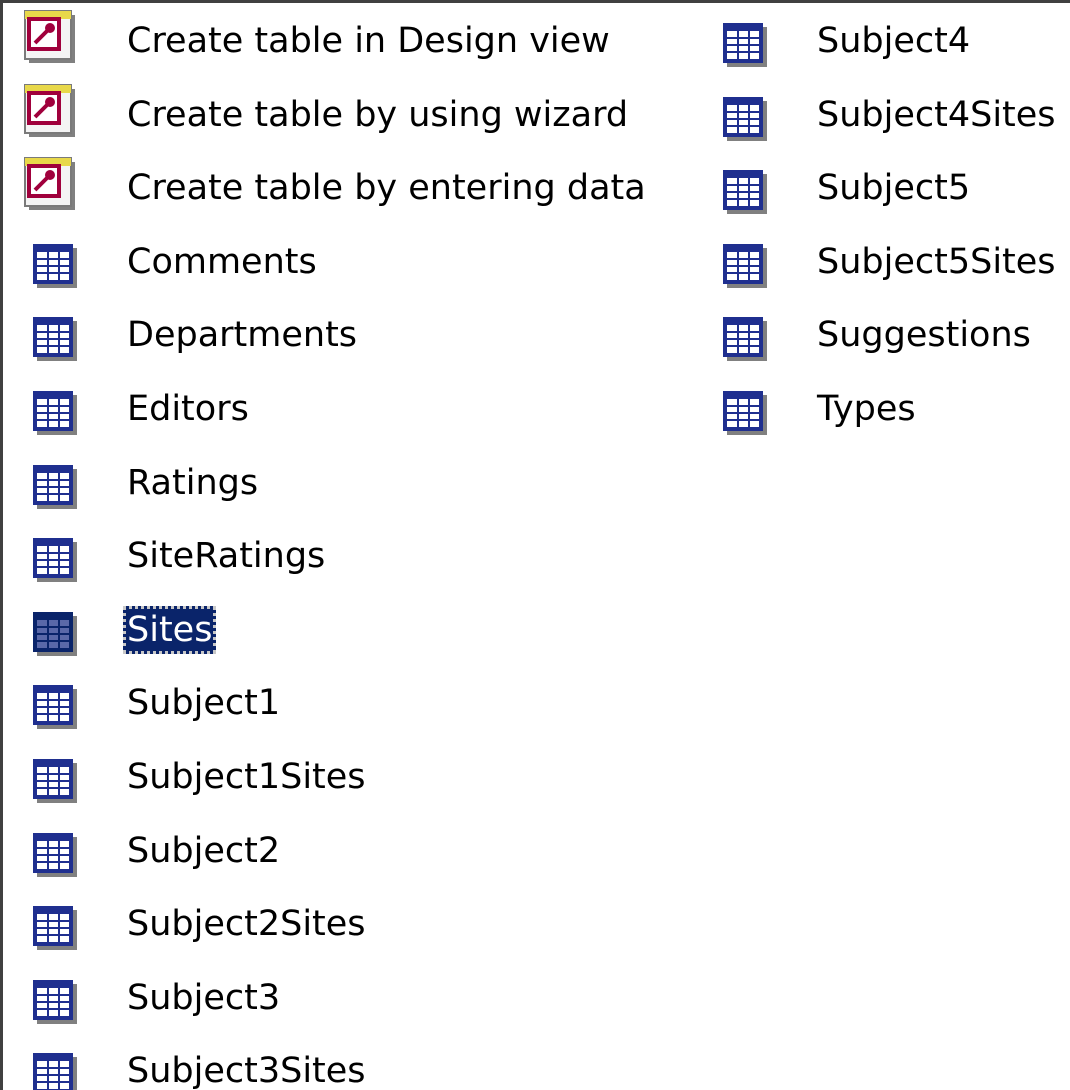  What do you see at coordinates (246, 924) in the screenshot?
I see `item-label: Subject2Sites` at bounding box center [246, 924].